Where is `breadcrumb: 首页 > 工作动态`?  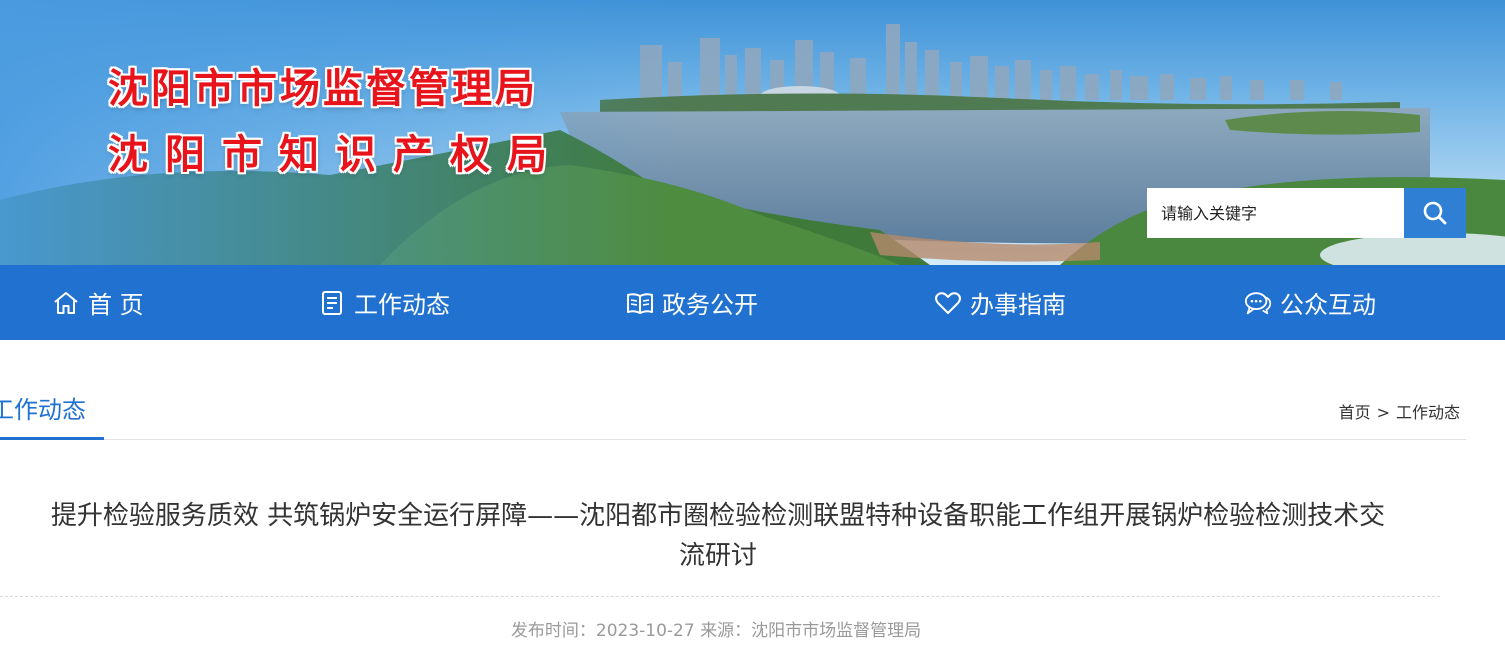 breadcrumb: 首页 > 工作动态 is located at coordinates (1399, 411).